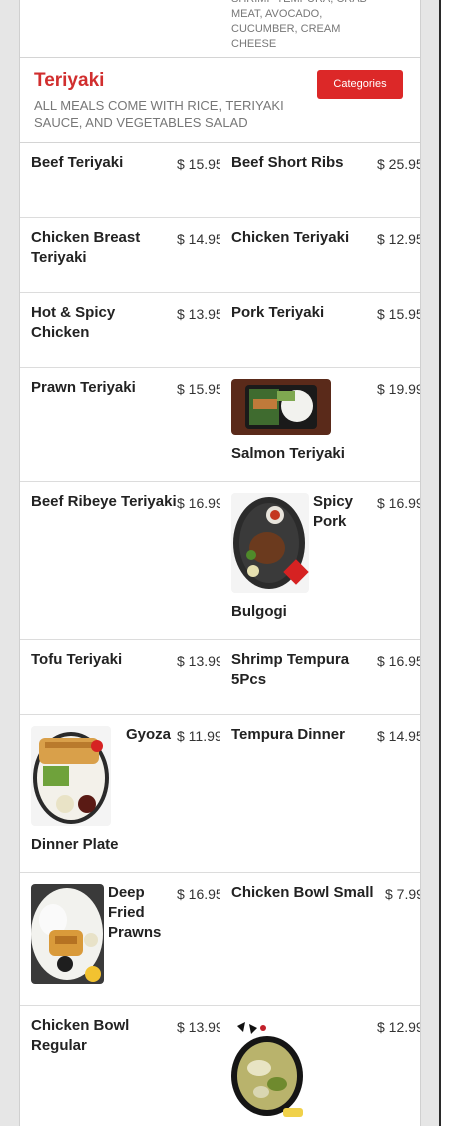  What do you see at coordinates (80, 1035) in the screenshot?
I see `item-name: Chicken Bowl Regular` at bounding box center [80, 1035].